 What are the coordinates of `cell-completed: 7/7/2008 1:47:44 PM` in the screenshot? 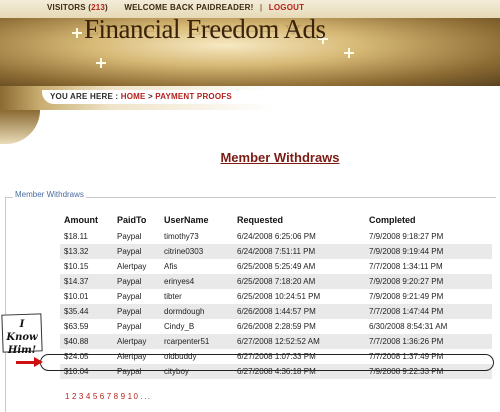 It's located at (406, 311).